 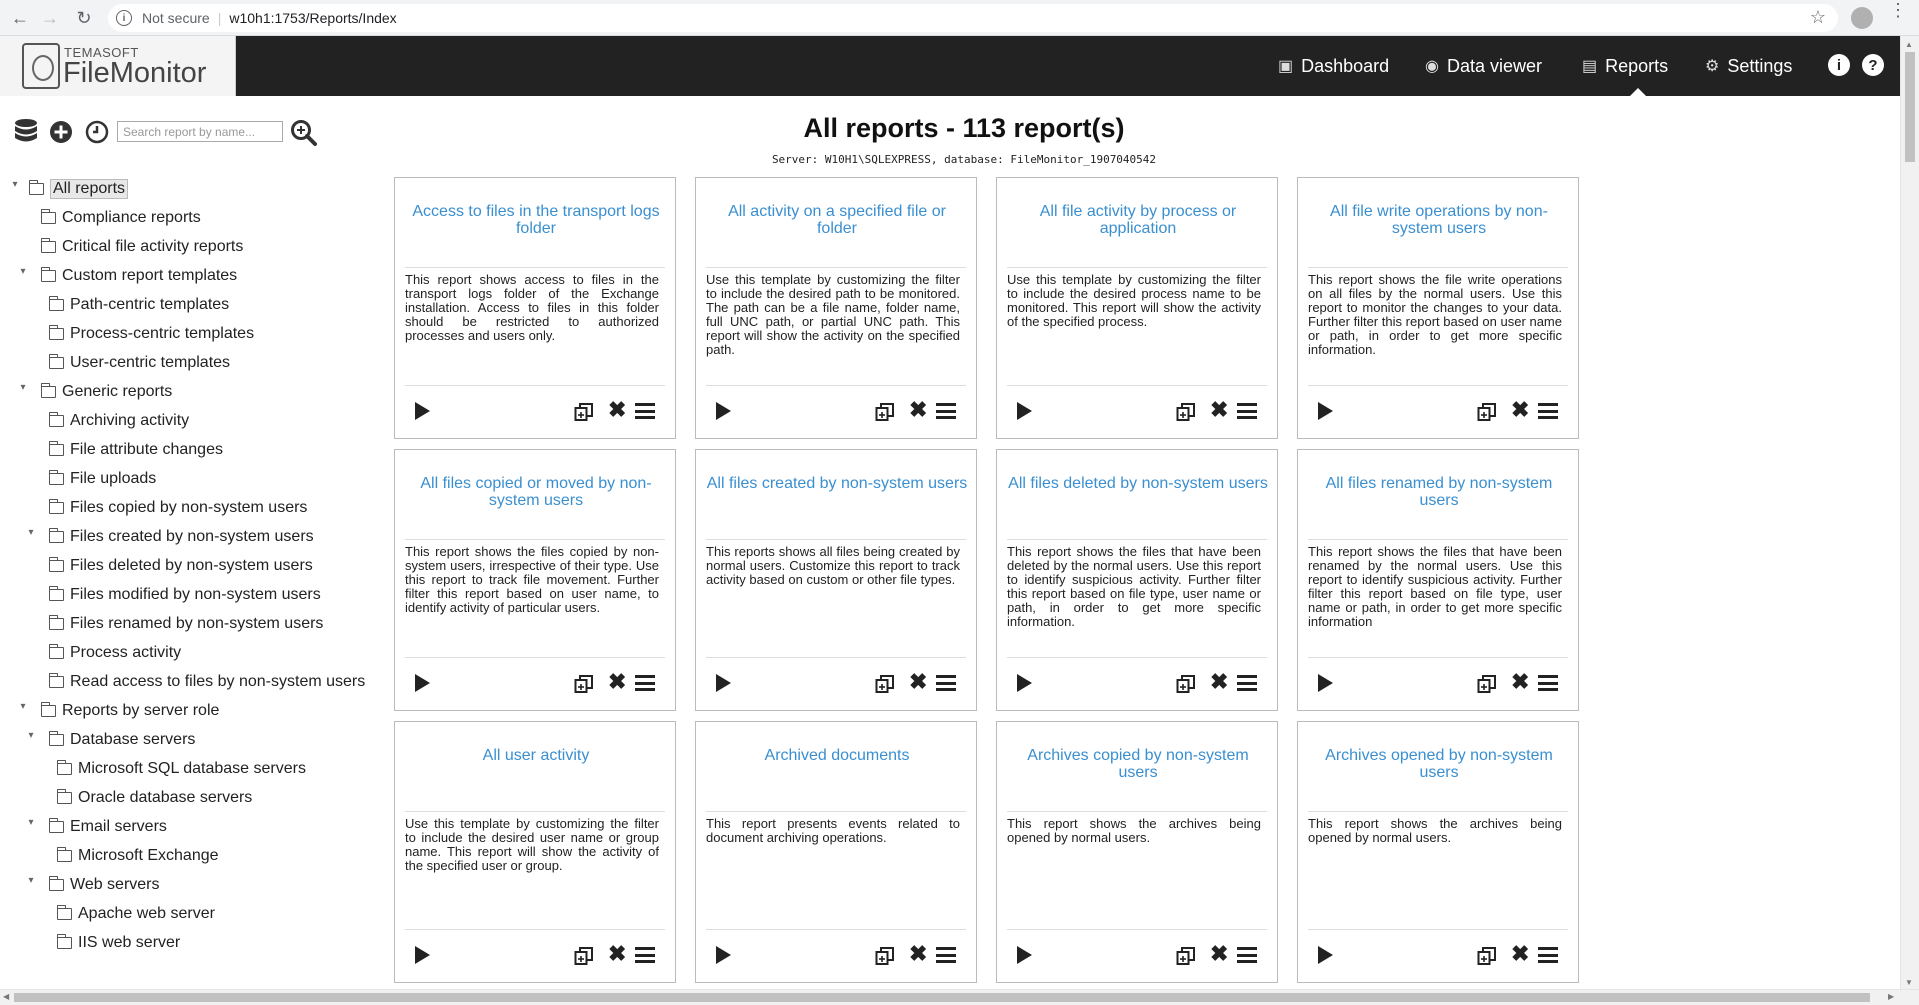 What do you see at coordinates (135, 450) in the screenshot?
I see `tree-item-file-attribute-changes: File attribute changes` at bounding box center [135, 450].